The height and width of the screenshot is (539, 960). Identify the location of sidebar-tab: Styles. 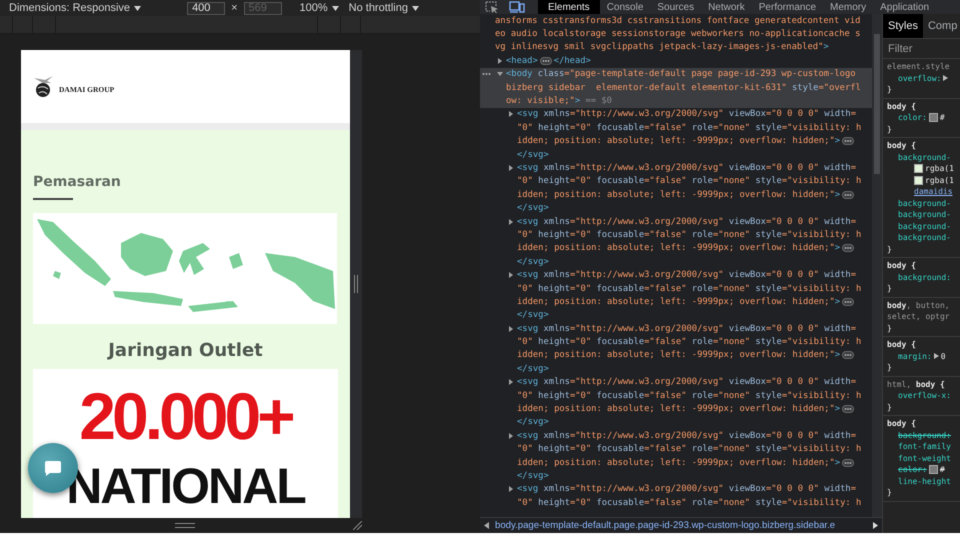
(903, 26).